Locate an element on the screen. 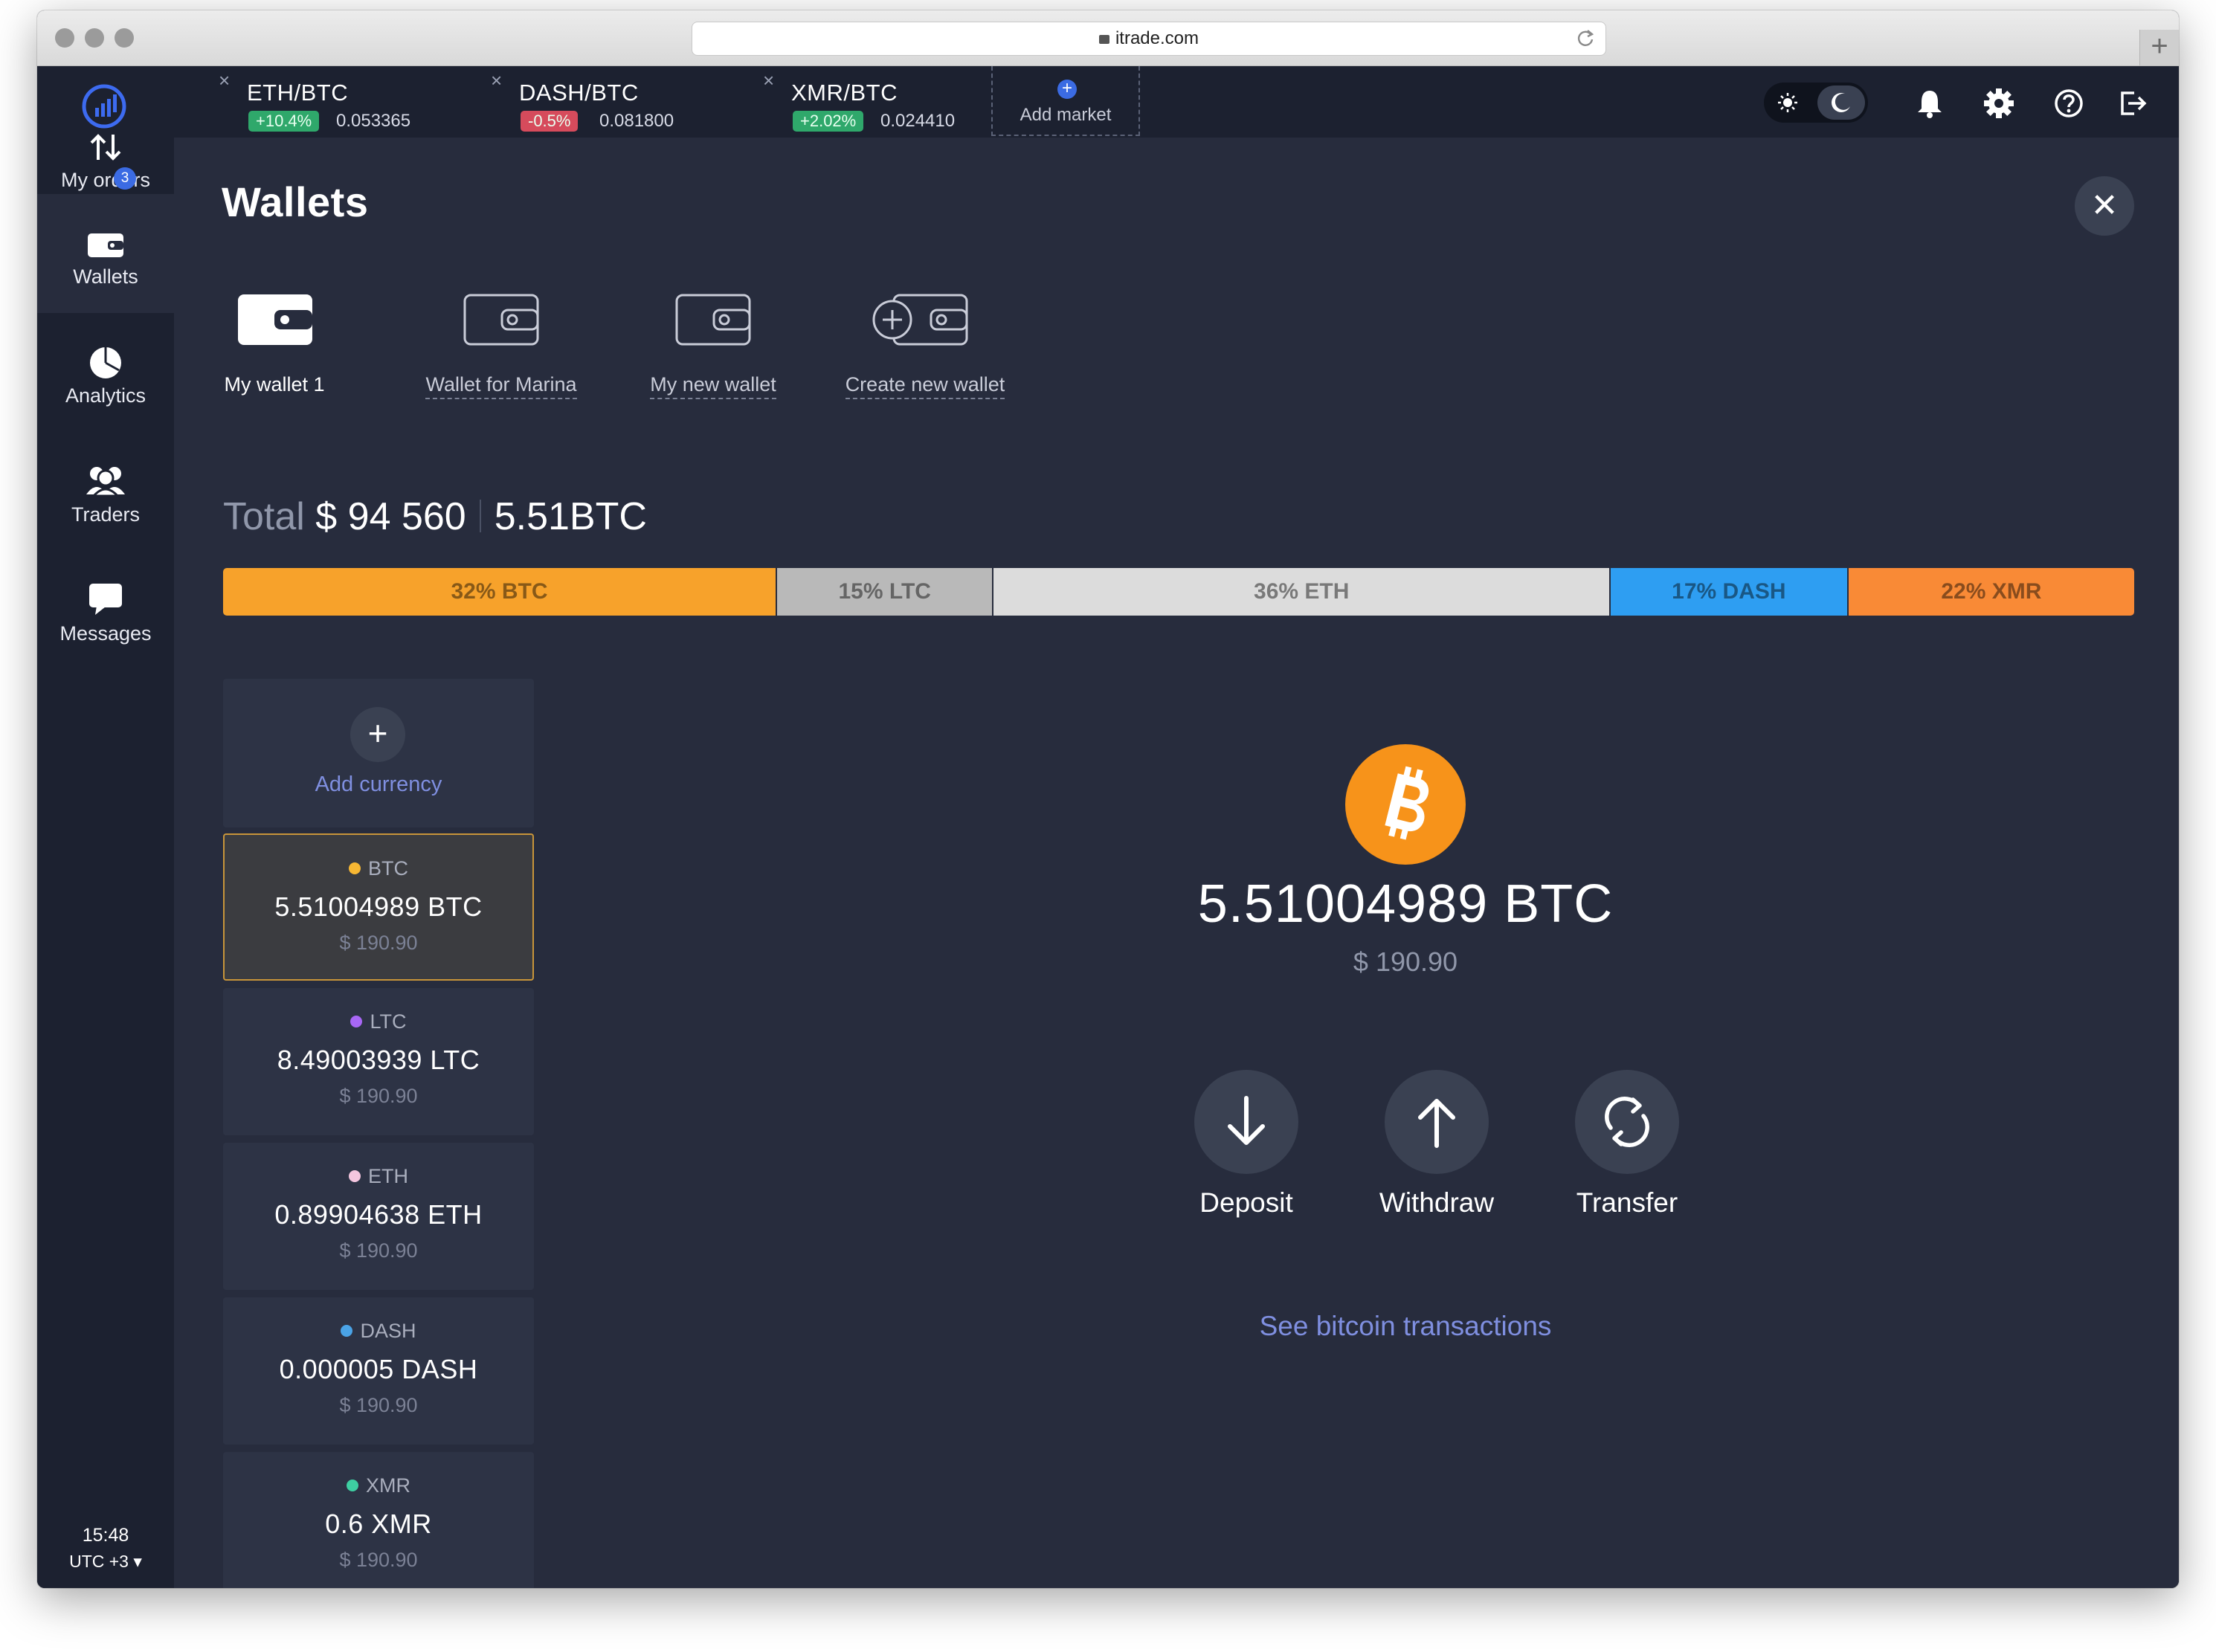 The height and width of the screenshot is (1652, 2216). page-title: Wallets is located at coordinates (295, 201).